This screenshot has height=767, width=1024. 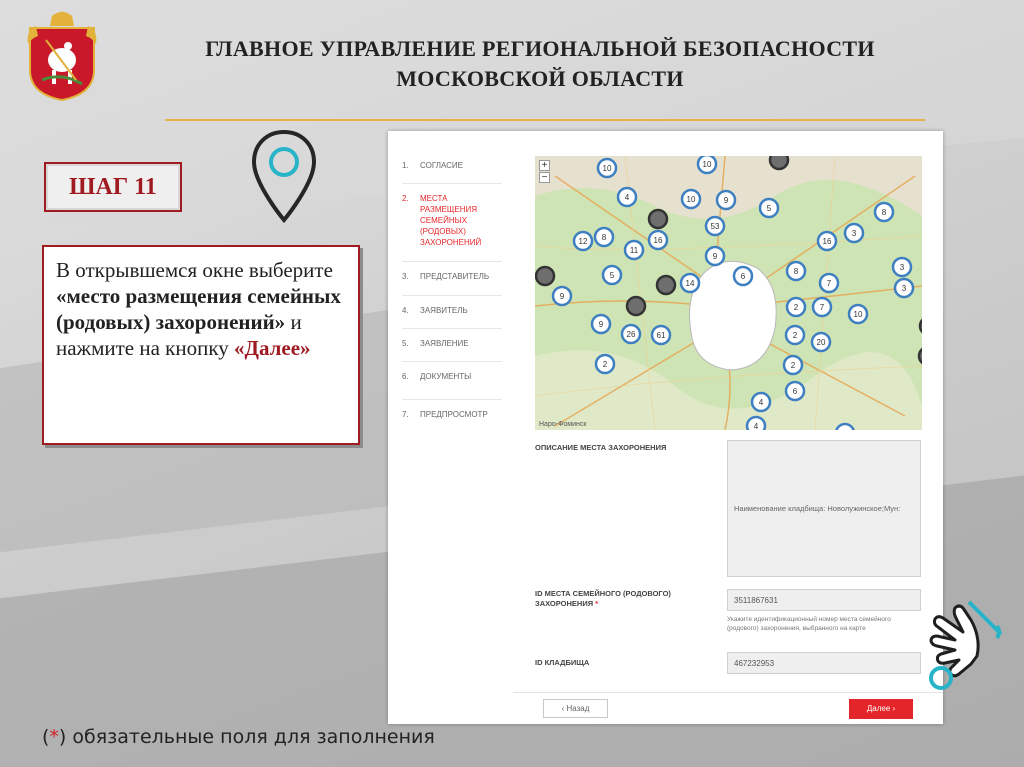 What do you see at coordinates (457, 376) in the screenshot?
I see `step-nav-item: 6. ДОКУМЕНТЫ` at bounding box center [457, 376].